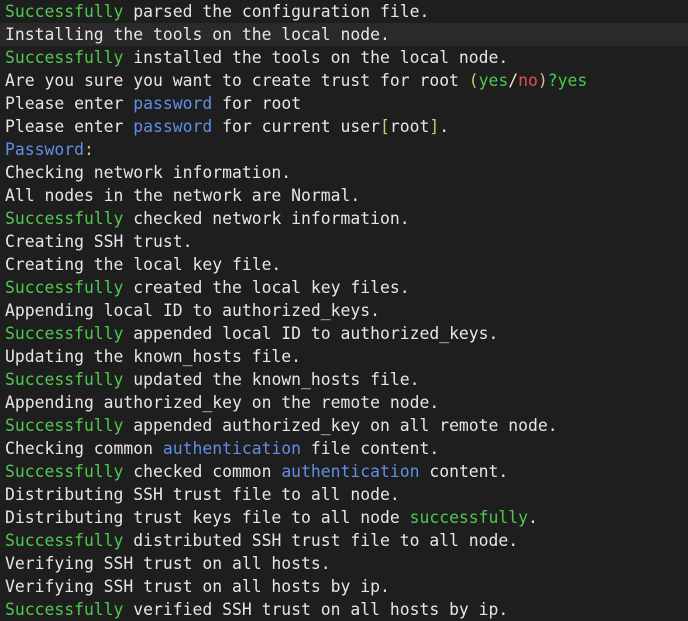 The height and width of the screenshot is (621, 688). I want to click on terminal-line: Please enter password for root, so click(344, 103).